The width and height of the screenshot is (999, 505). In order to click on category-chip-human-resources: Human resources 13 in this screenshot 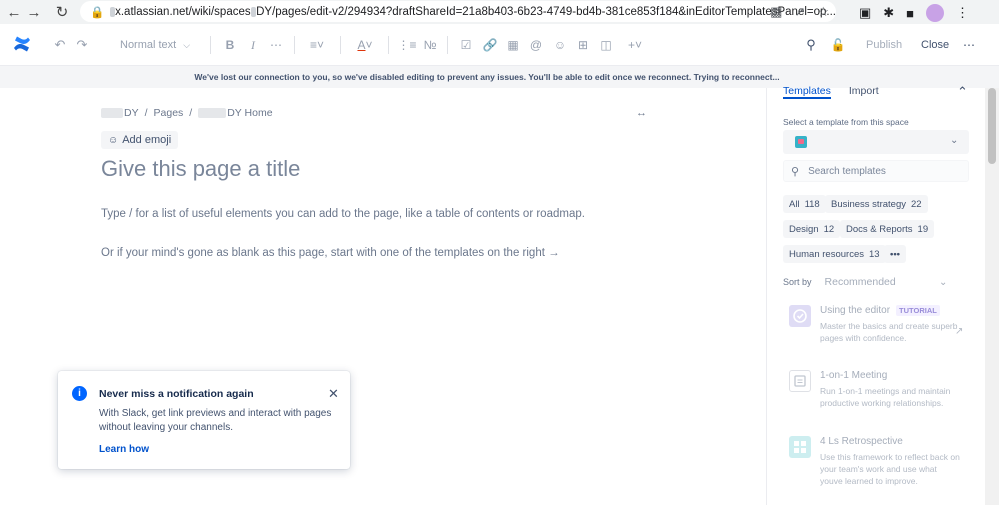, I will do `click(834, 254)`.